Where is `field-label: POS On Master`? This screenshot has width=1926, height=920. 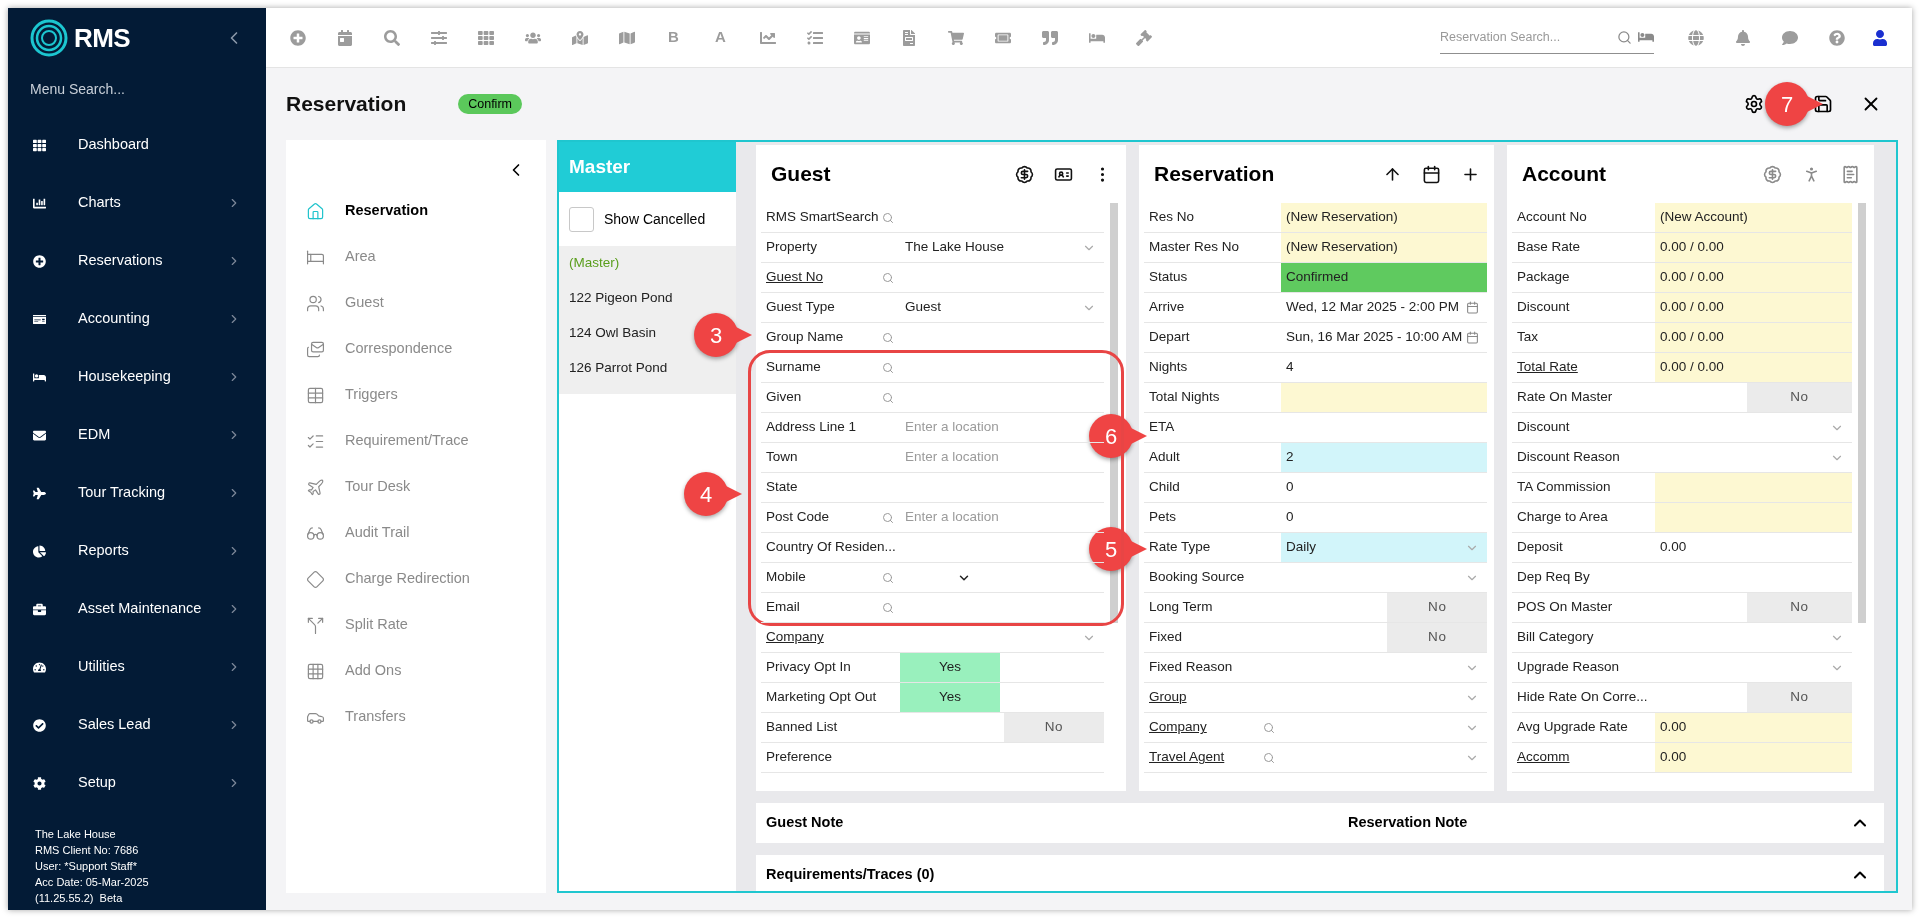
field-label: POS On Master is located at coordinates (1565, 607).